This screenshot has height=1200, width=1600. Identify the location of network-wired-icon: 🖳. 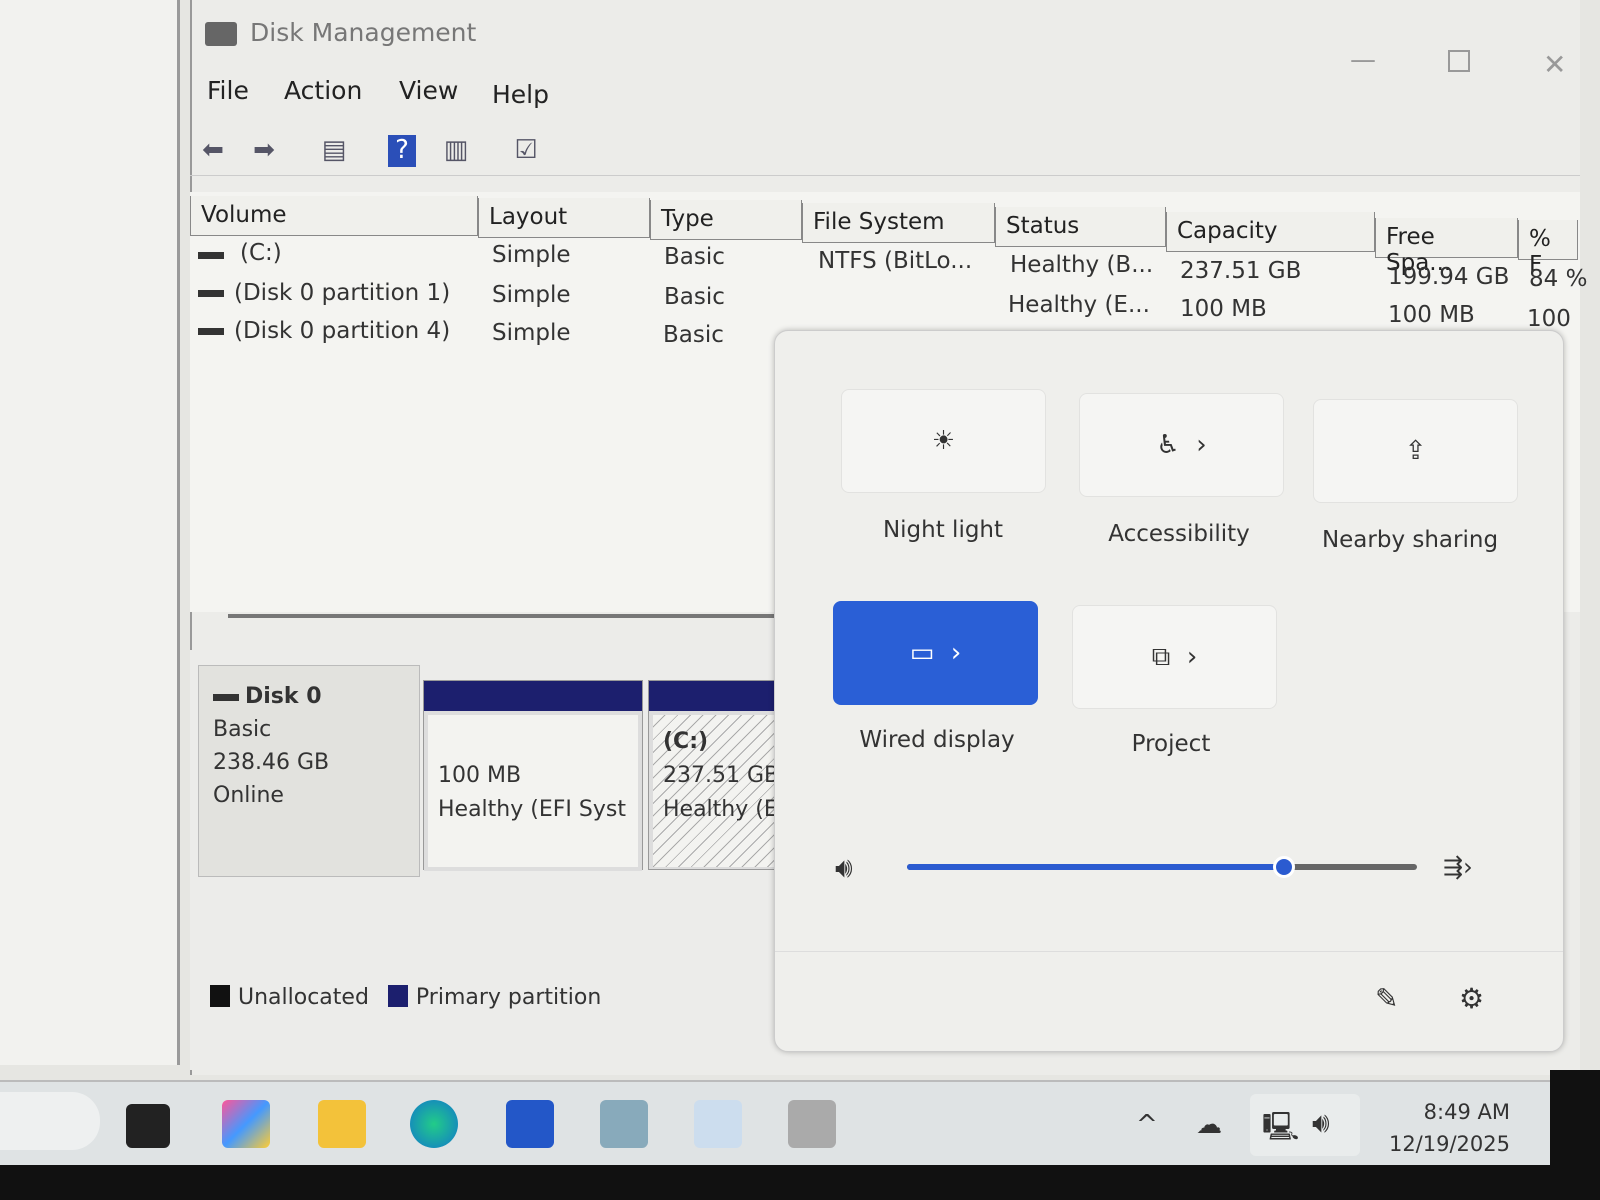
(1281, 1126).